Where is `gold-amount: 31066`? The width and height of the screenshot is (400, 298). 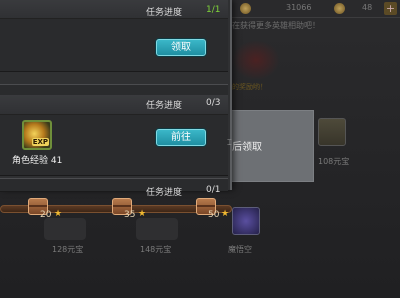
gold-amount: 31066 is located at coordinates (299, 7).